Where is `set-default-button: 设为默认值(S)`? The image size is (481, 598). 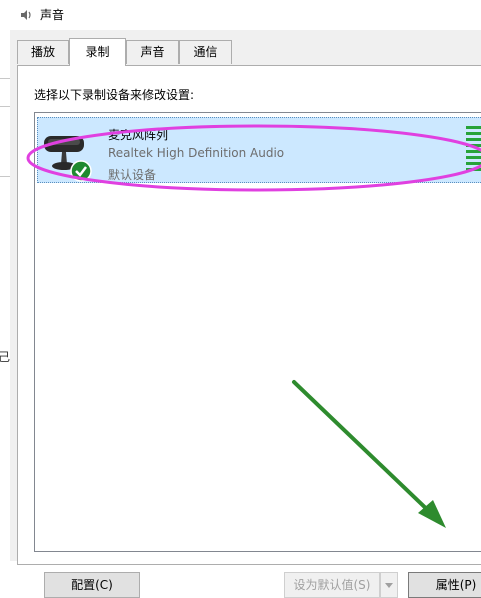 set-default-button: 设为默认值(S) is located at coordinates (332, 585).